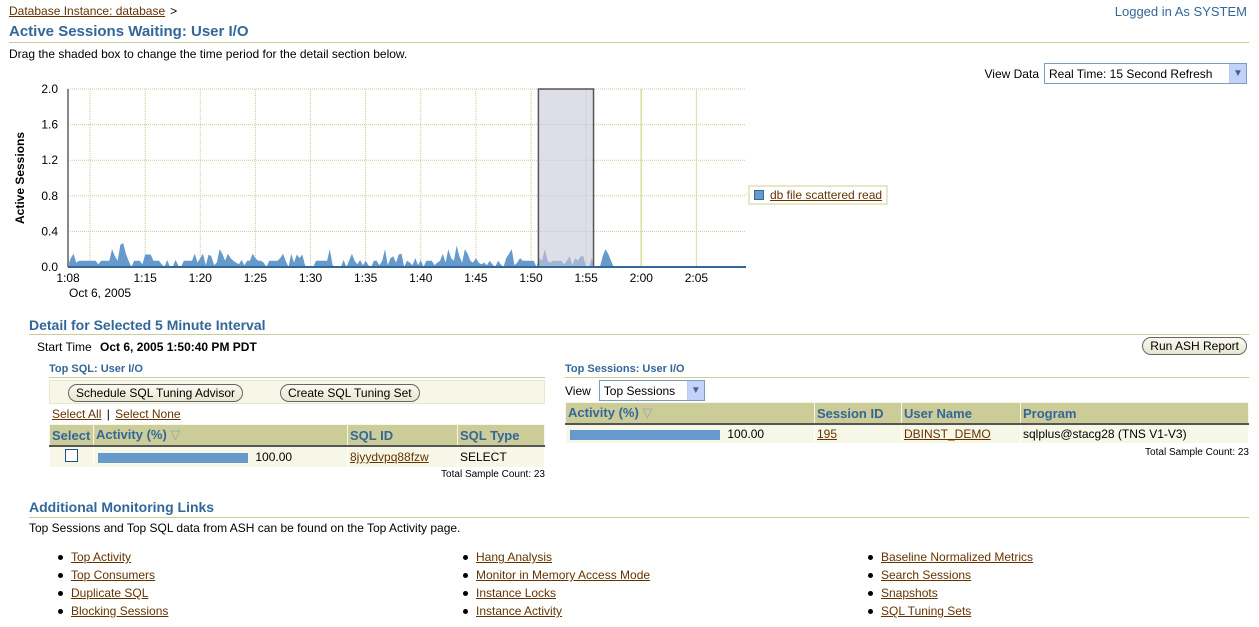  What do you see at coordinates (297, 377) in the screenshot?
I see `top-sql-divider` at bounding box center [297, 377].